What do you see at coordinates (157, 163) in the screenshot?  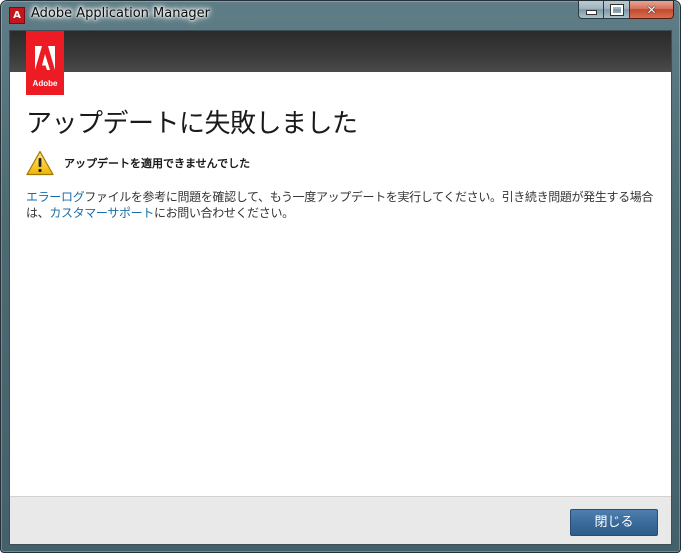 I see `warning-text: アップデートを適用できませんでした` at bounding box center [157, 163].